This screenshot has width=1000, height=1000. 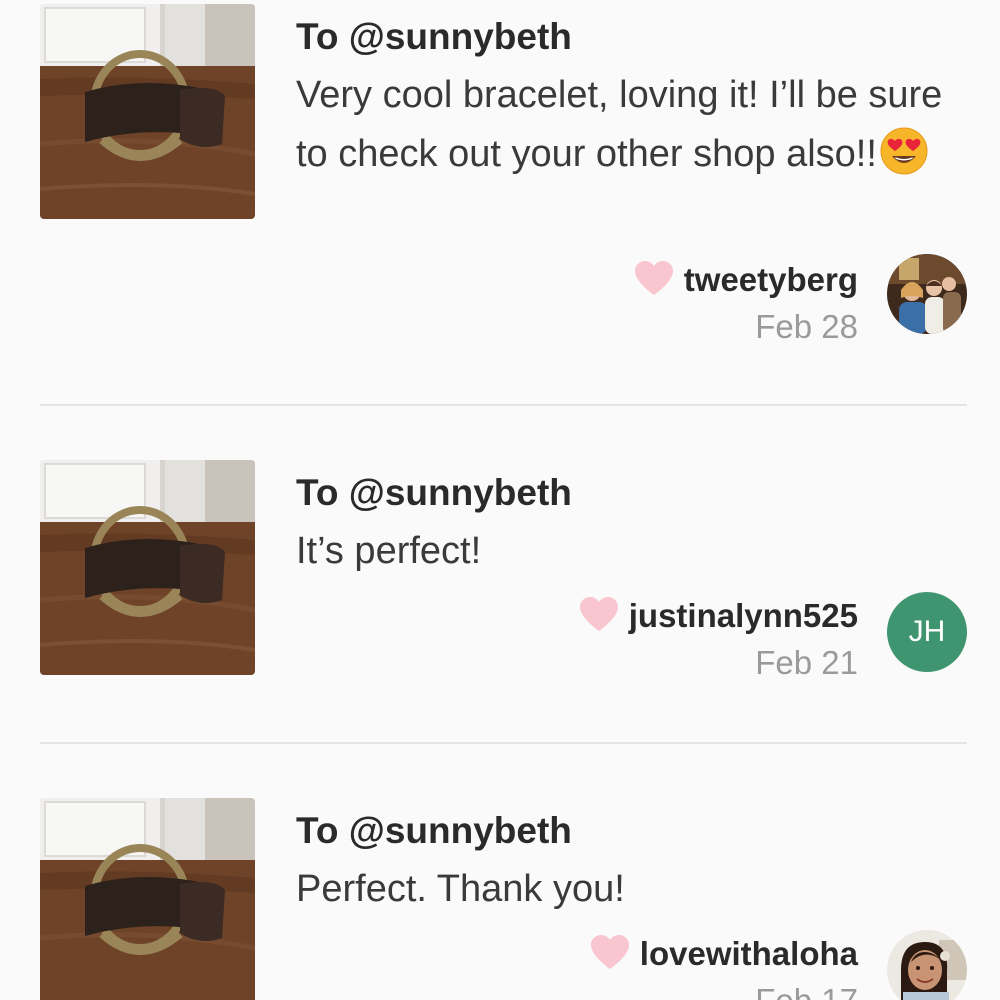 I want to click on review-meta: justinalynn525 Feb 21, so click(x=718, y=638).